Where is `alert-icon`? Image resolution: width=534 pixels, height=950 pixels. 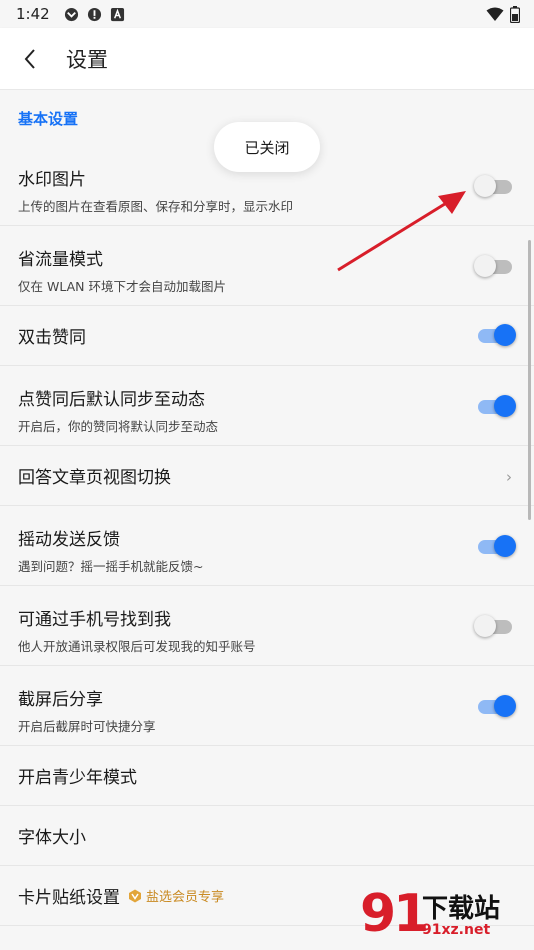
alert-icon is located at coordinates (94, 14).